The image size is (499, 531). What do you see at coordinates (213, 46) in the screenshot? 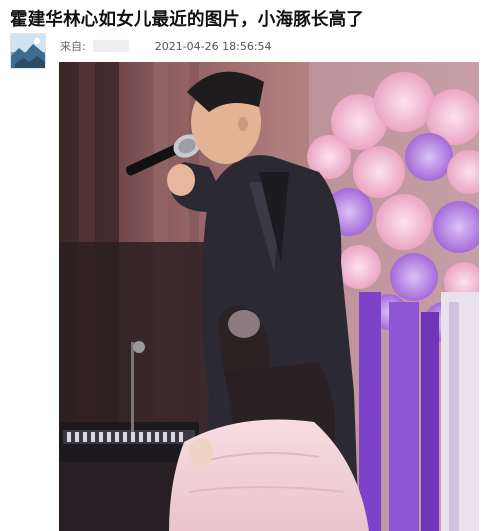
I see `post-timestamp: 2021-04-26 18:56:54` at bounding box center [213, 46].